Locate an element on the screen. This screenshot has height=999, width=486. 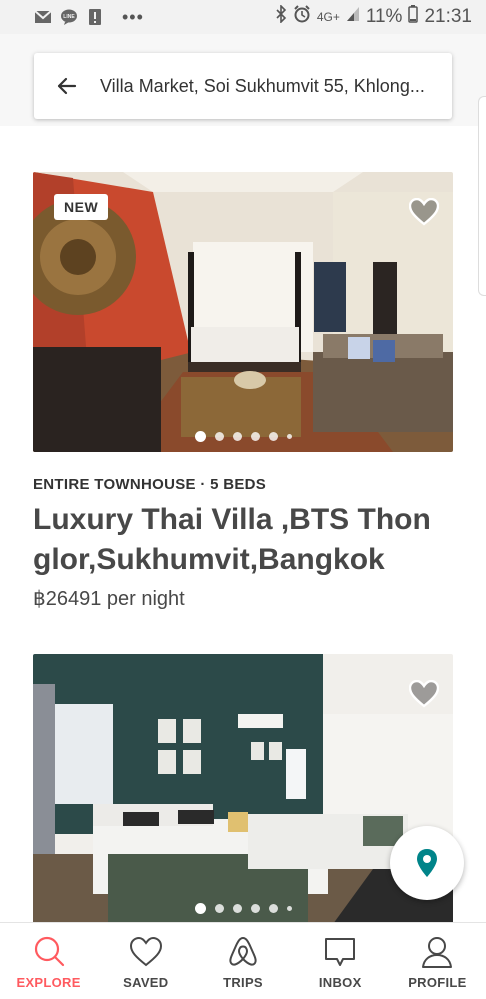
alert-icon is located at coordinates (95, 17).